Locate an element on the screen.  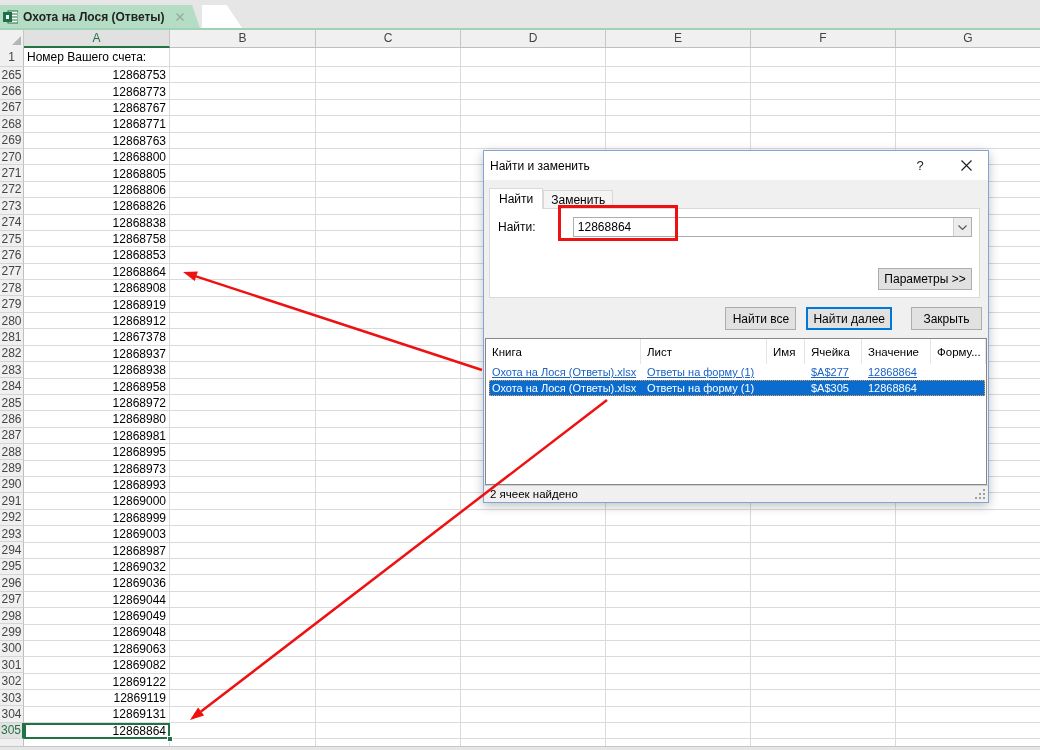
column-header: A is located at coordinates (97, 39).